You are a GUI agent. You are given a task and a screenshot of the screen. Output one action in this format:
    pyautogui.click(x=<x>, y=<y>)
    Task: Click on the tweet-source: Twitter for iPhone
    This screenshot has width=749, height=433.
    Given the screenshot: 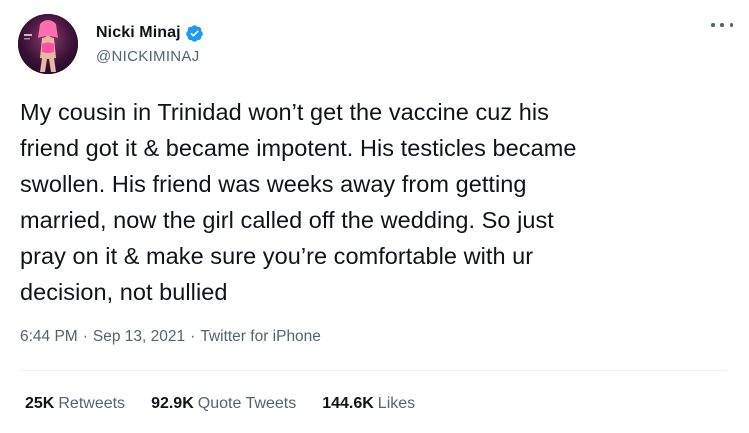 What is the action you would take?
    pyautogui.click(x=260, y=337)
    